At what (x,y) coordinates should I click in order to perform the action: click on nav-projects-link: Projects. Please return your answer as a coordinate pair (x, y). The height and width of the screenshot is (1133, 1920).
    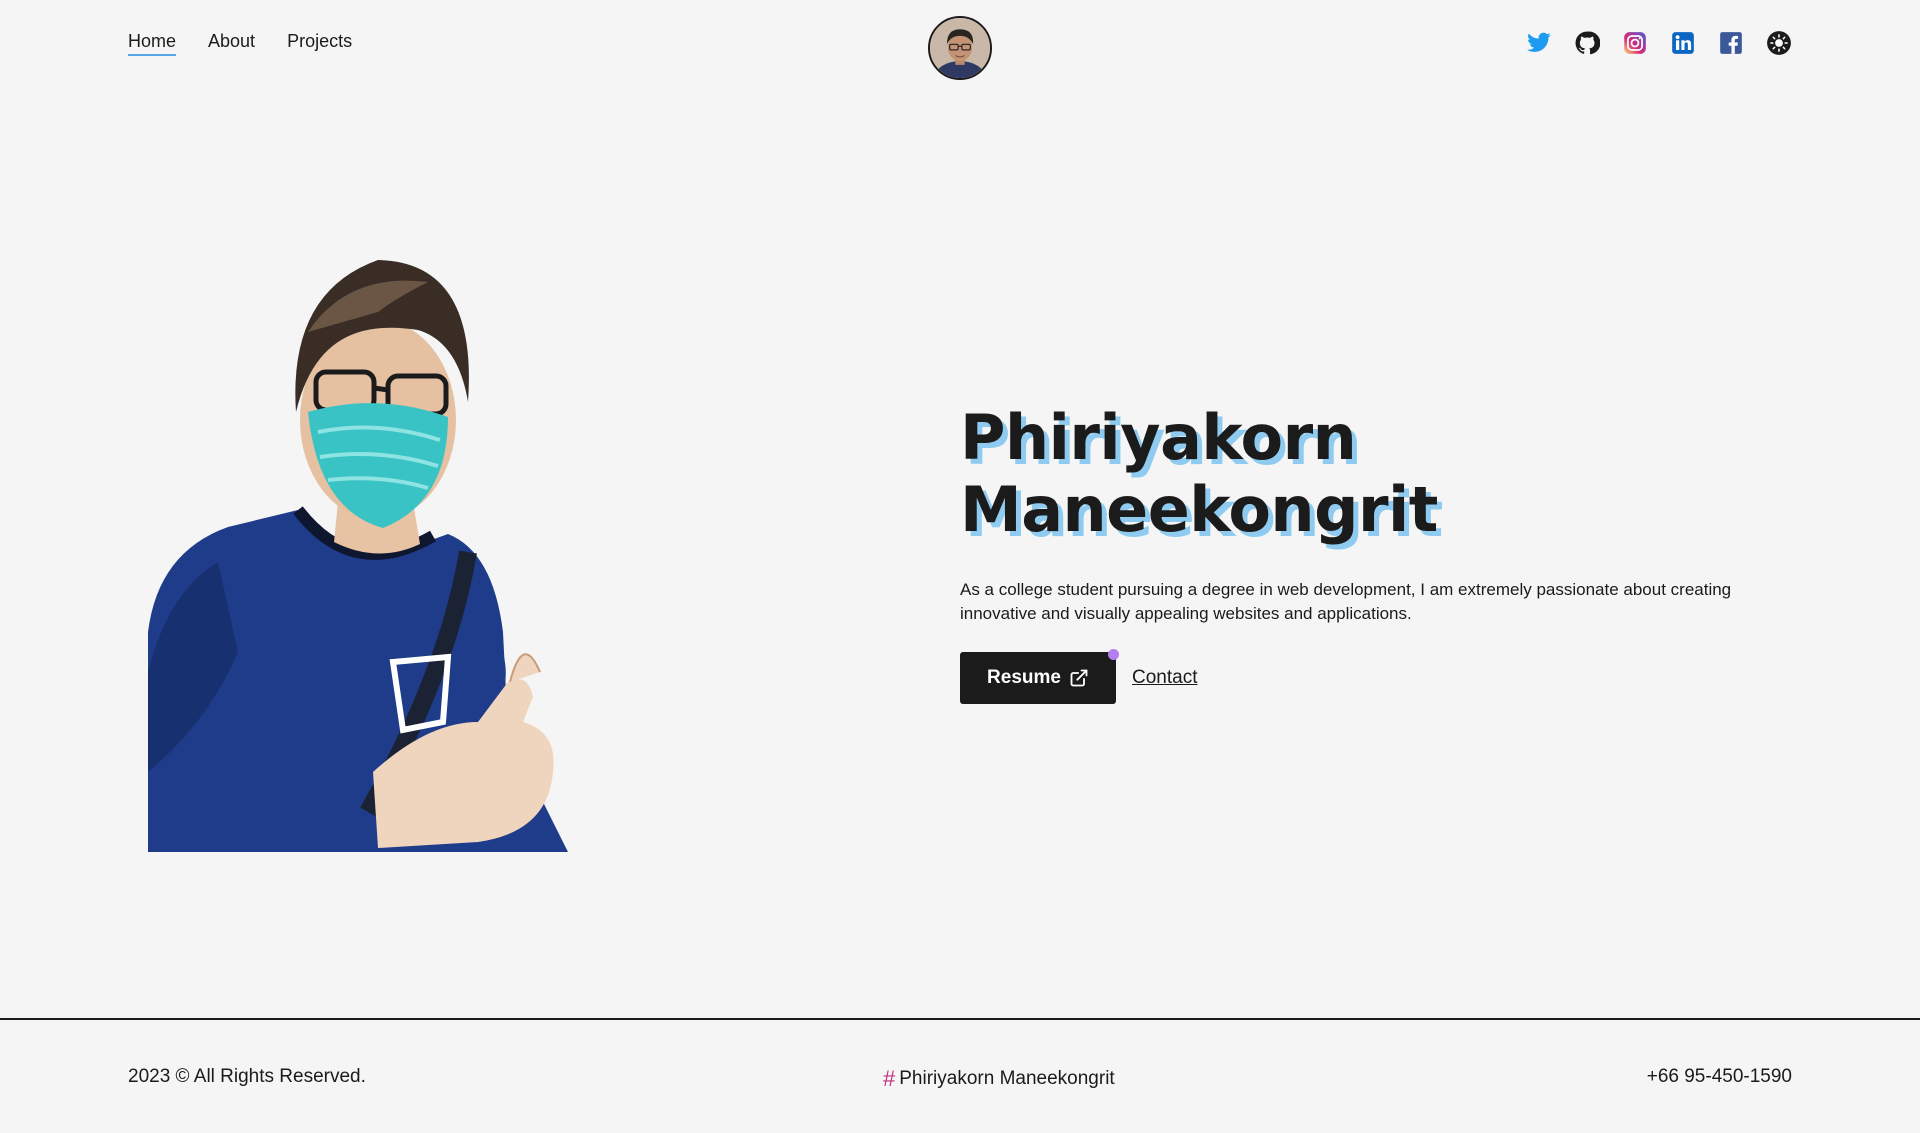
    Looking at the image, I should click on (319, 43).